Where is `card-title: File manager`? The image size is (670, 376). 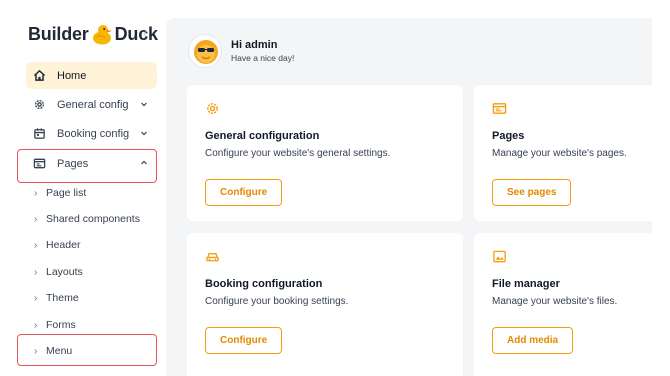
card-title: File manager is located at coordinates (526, 284).